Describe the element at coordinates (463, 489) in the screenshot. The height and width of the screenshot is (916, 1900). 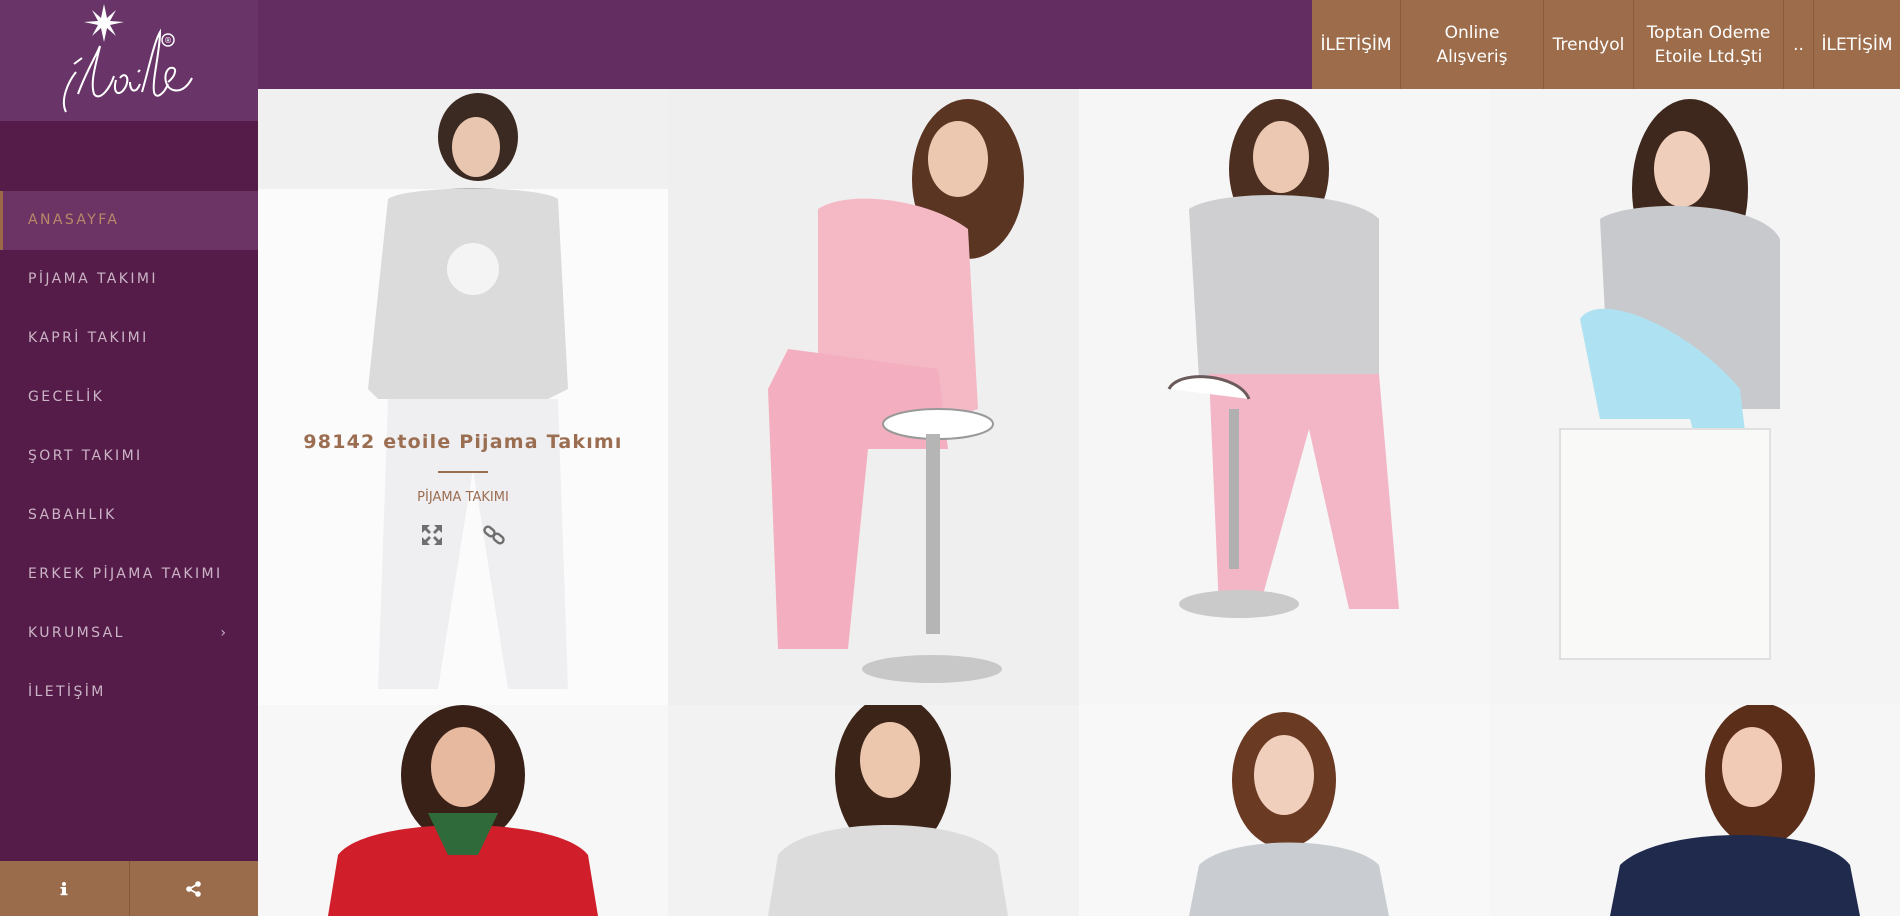
I see `product-overlay-content: 98142 etoile Pijama Takımı PİJAMA TAKIMI` at that location.